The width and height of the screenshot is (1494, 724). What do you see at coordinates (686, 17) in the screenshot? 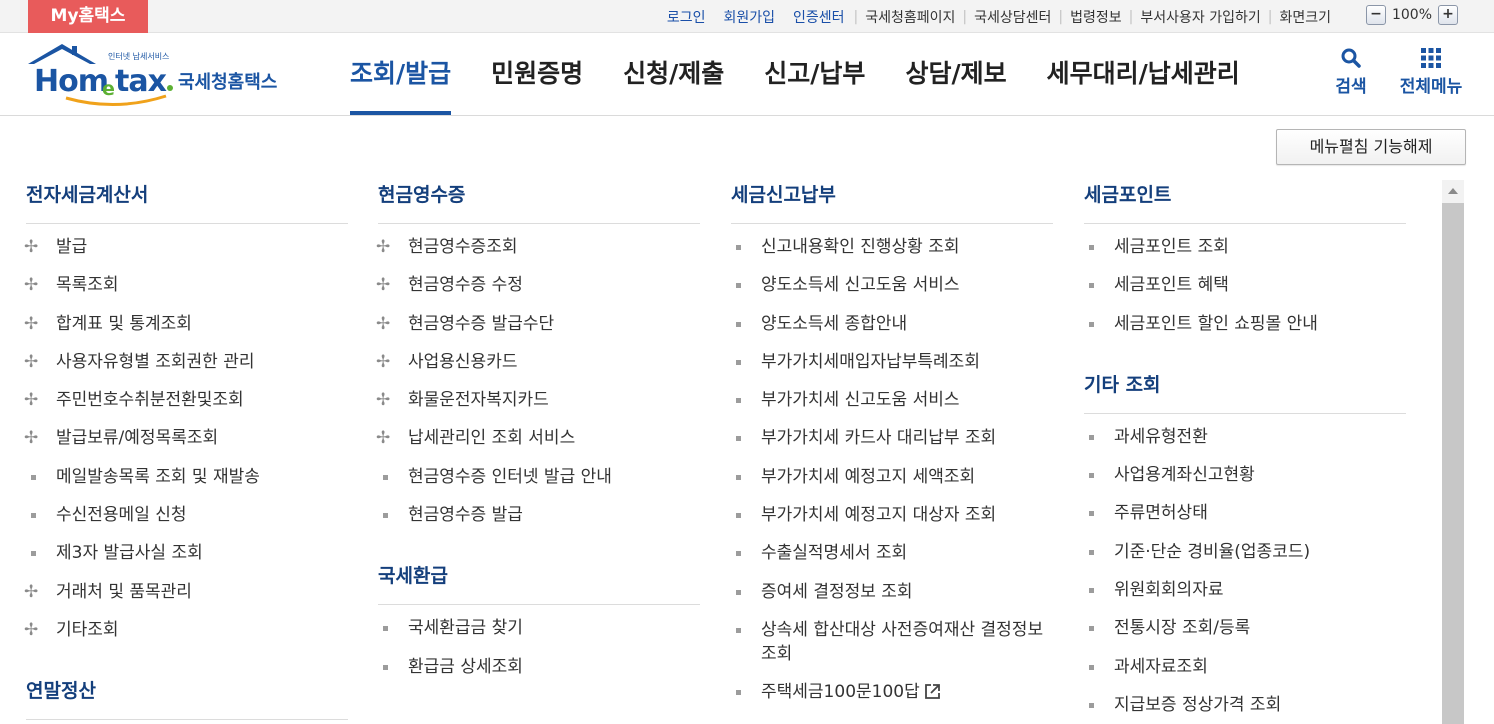
I see `login-link: 로그인` at bounding box center [686, 17].